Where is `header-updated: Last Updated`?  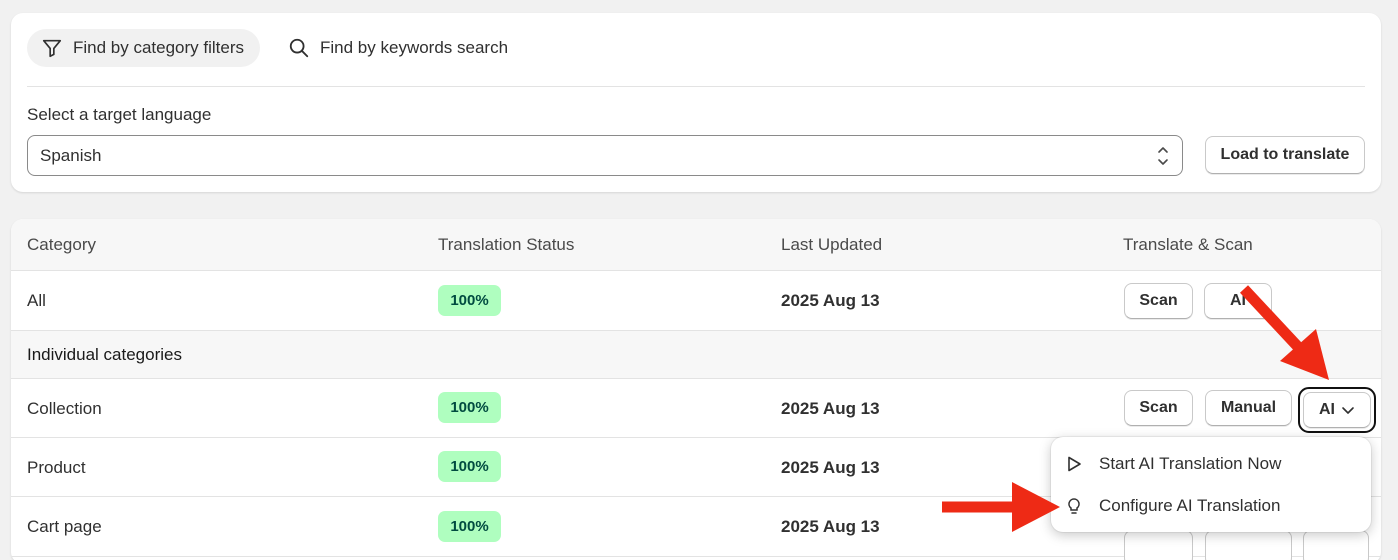 header-updated: Last Updated is located at coordinates (832, 244).